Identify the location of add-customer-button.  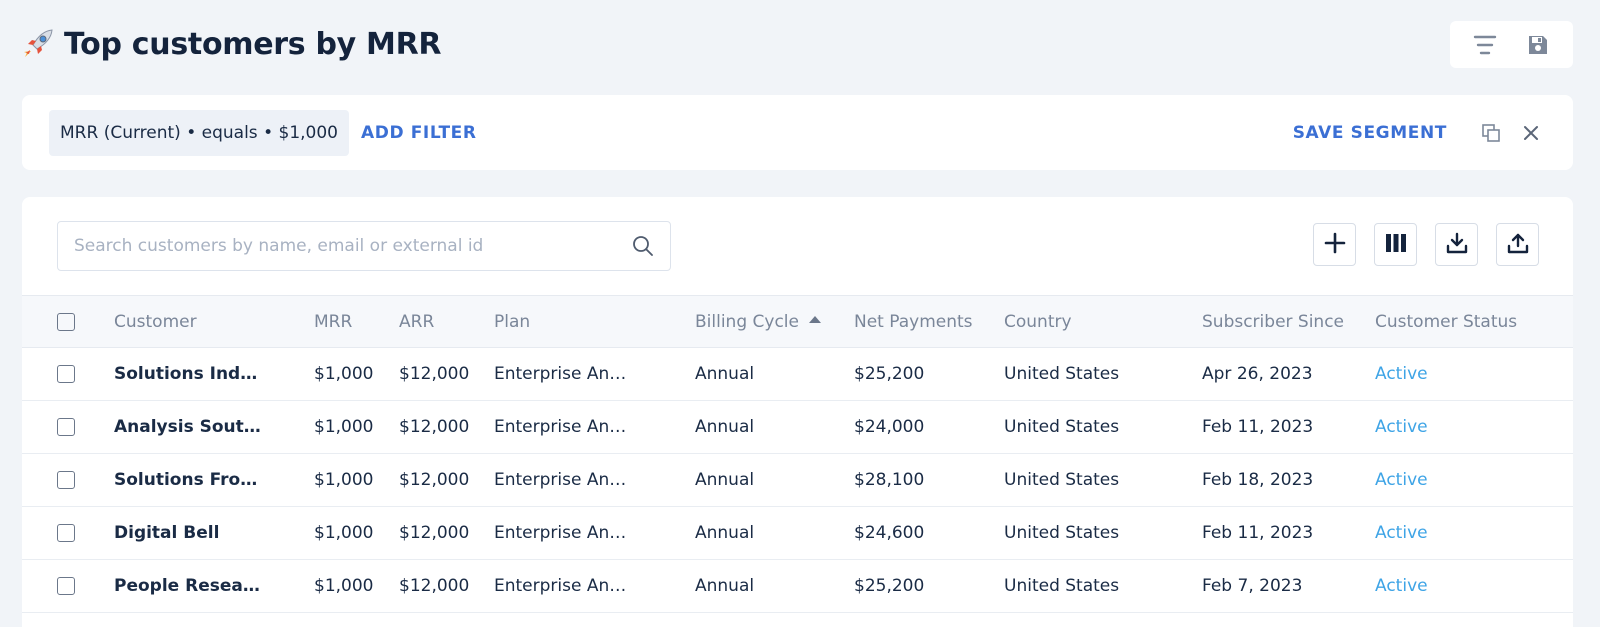
(1334, 244).